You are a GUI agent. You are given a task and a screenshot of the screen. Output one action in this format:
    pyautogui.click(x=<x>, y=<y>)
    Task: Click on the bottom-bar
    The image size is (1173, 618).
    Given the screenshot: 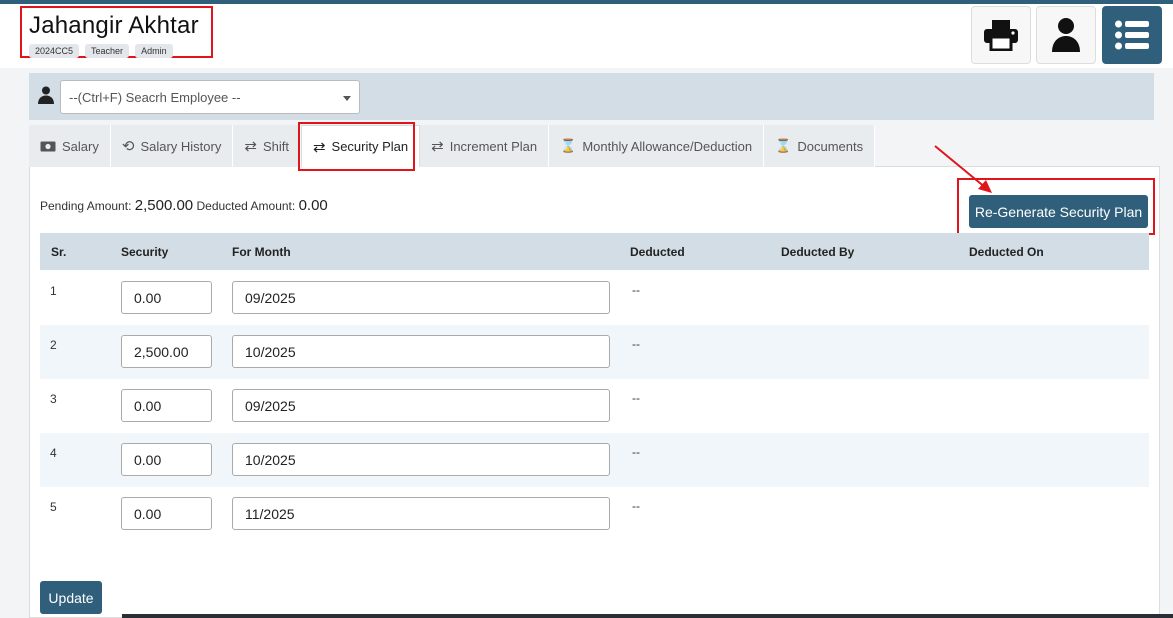 What is the action you would take?
    pyautogui.click(x=647, y=616)
    